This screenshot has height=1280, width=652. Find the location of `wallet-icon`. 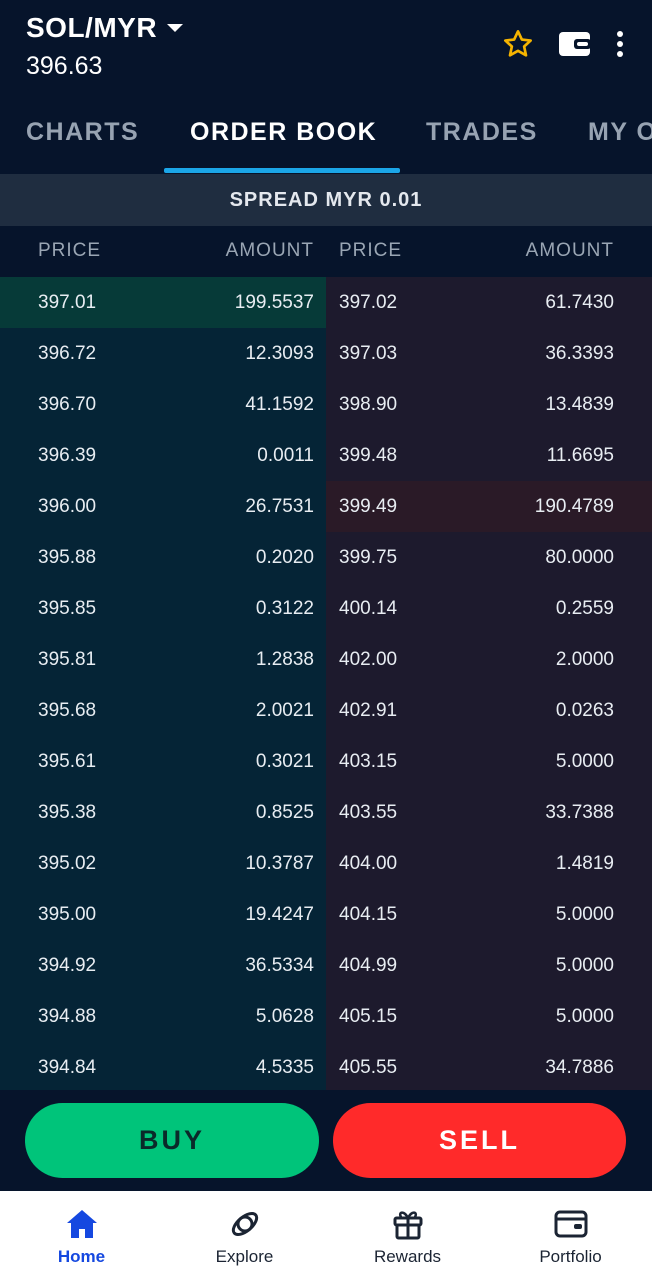

wallet-icon is located at coordinates (575, 44).